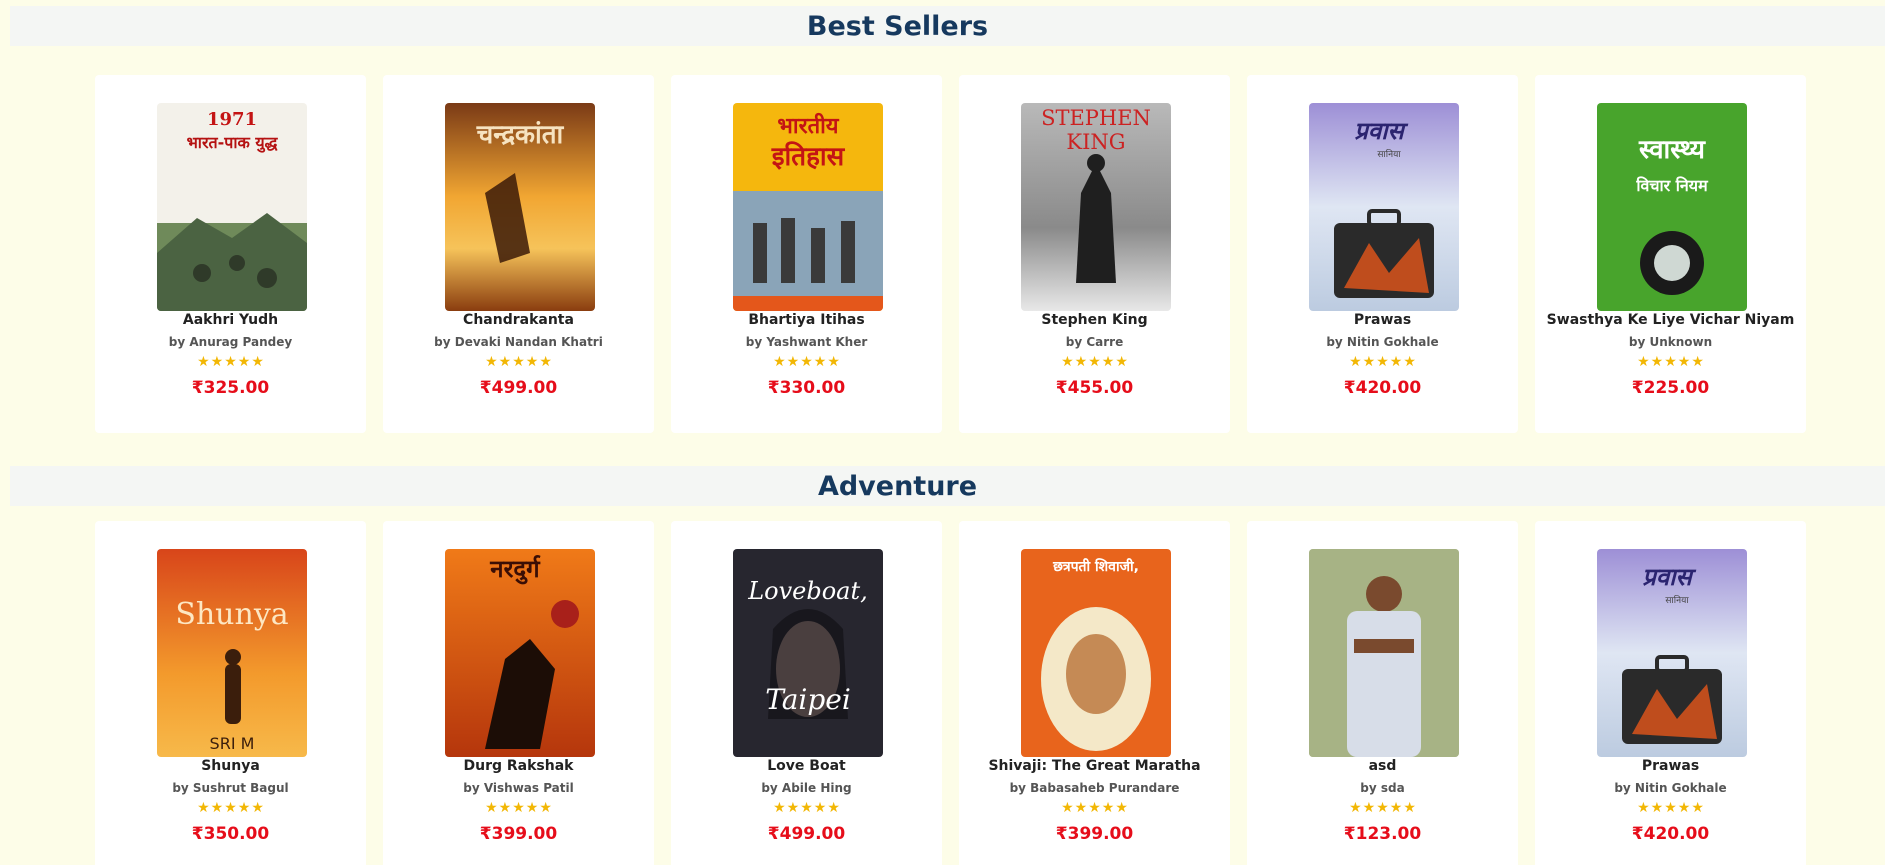 The image size is (1885, 865). Describe the element at coordinates (520, 135) in the screenshot. I see `svg-text: चन्द्रकांता` at that location.